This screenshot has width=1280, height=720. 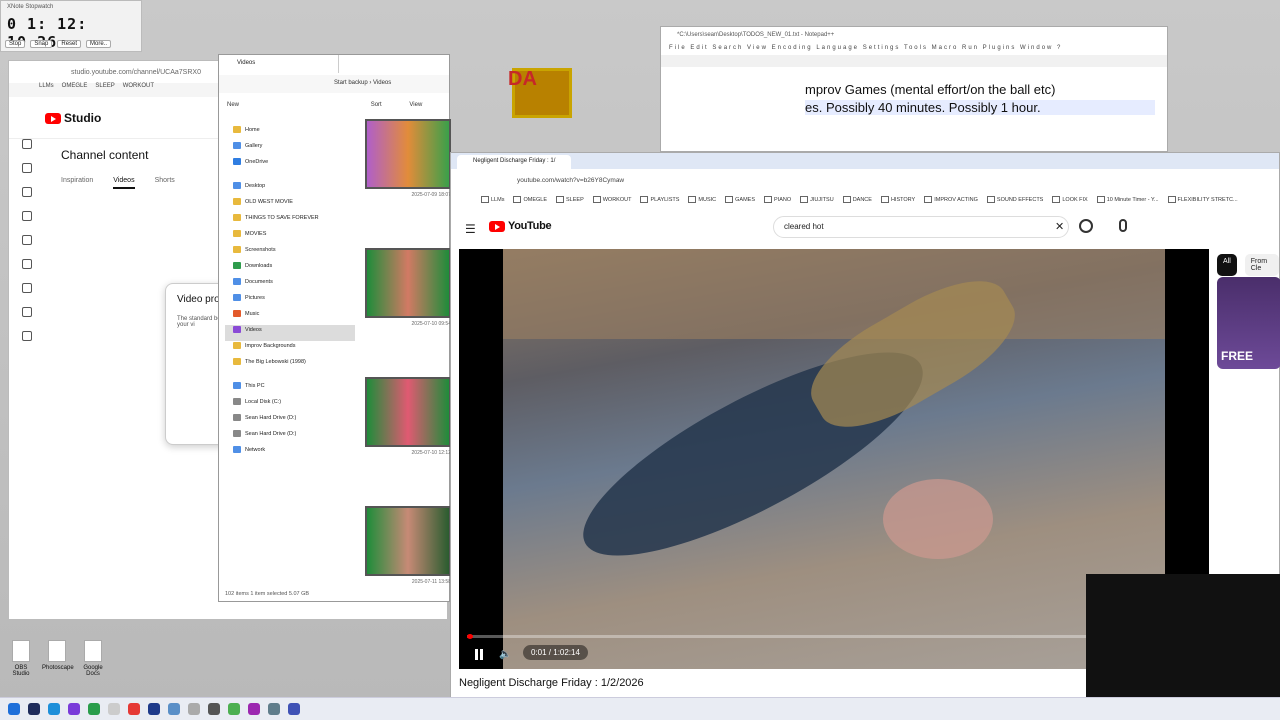 What do you see at coordinates (479, 655) in the screenshot?
I see `pause-icon` at bounding box center [479, 655].